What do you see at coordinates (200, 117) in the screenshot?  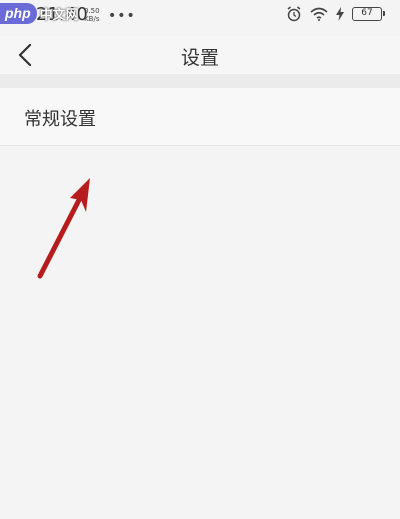 I see `settings-item-general: 常规设置` at bounding box center [200, 117].